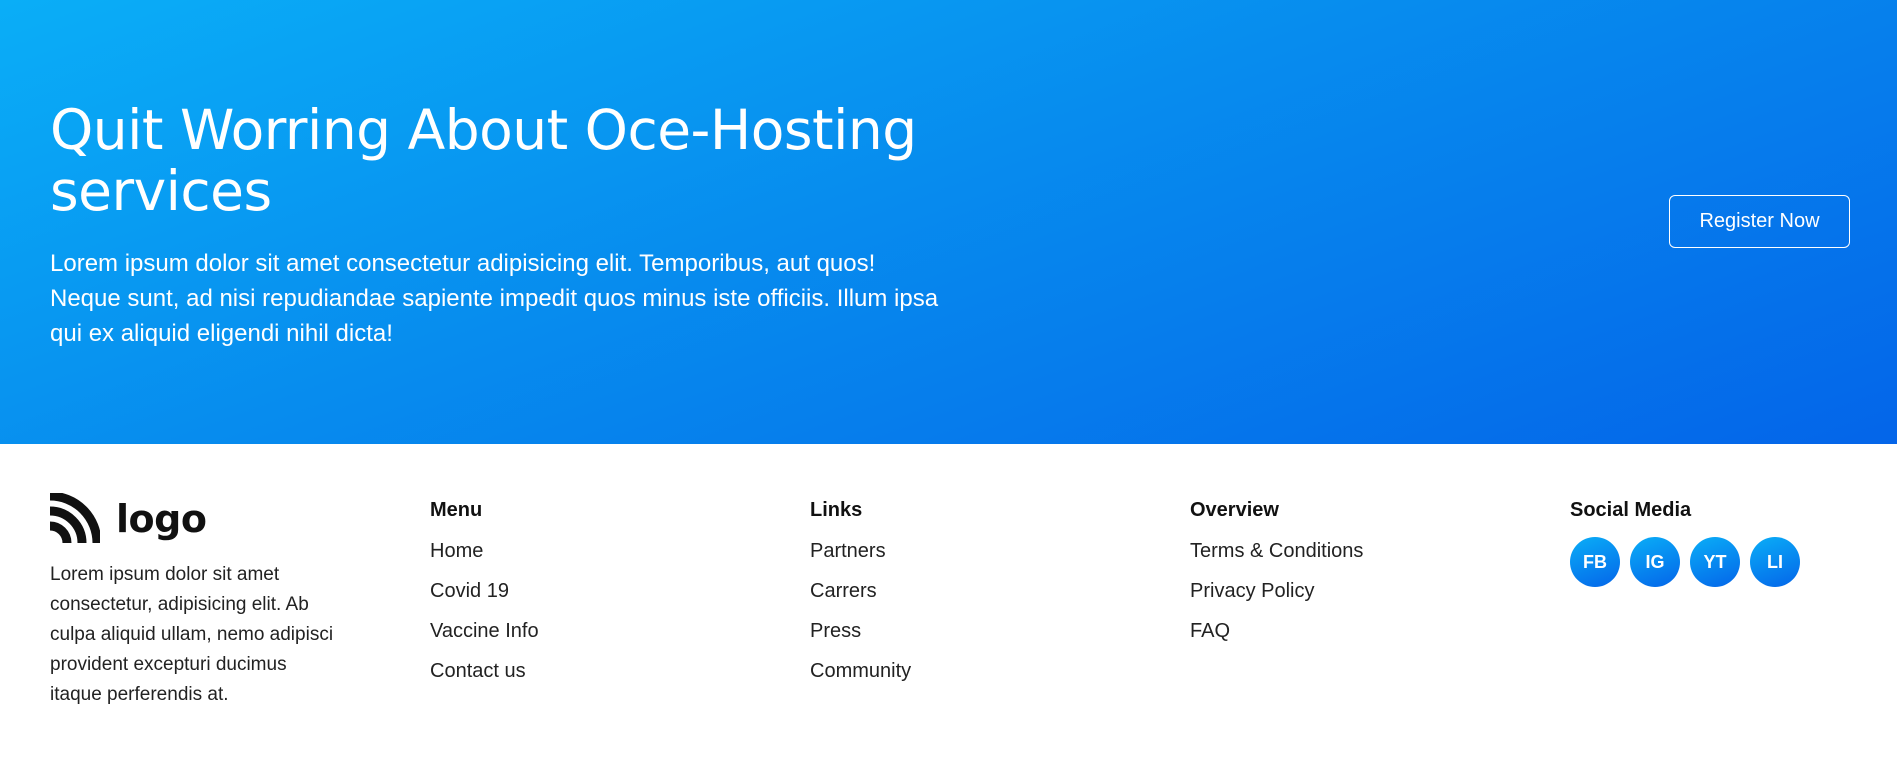  Describe the element at coordinates (1715, 562) in the screenshot. I see `youtube-button: YT` at that location.